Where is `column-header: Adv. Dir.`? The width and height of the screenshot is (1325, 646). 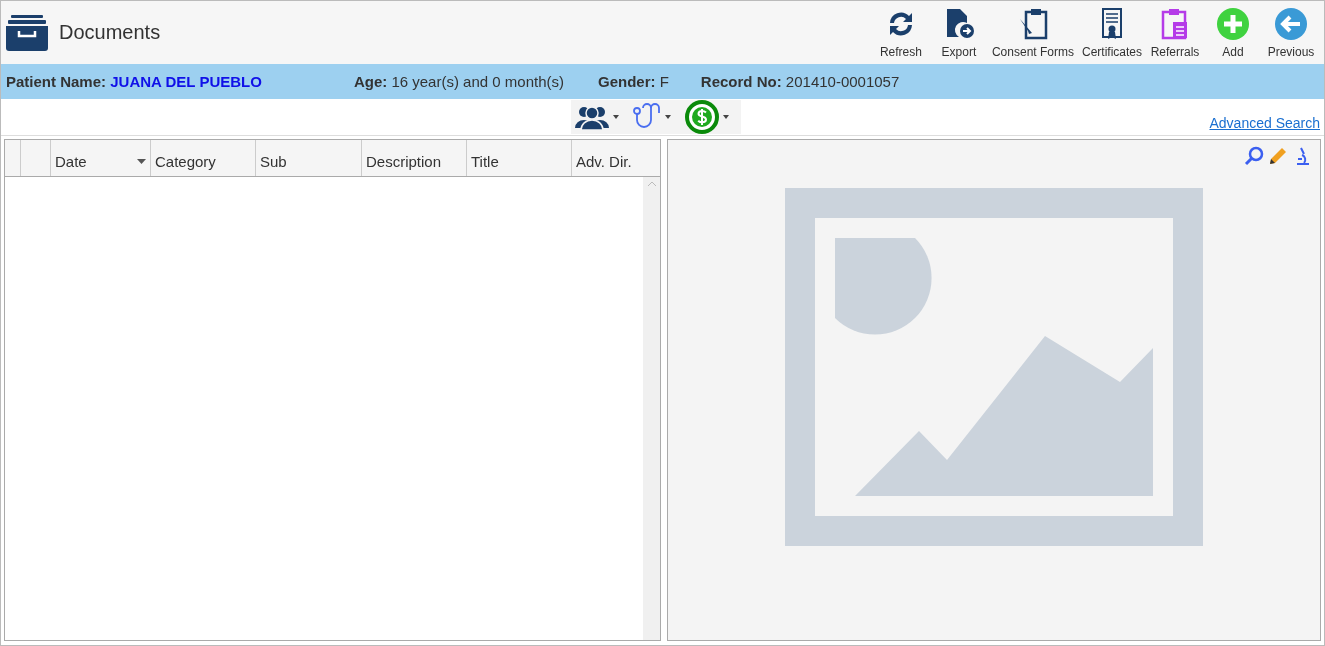
column-header: Adv. Dir. is located at coordinates (607, 158).